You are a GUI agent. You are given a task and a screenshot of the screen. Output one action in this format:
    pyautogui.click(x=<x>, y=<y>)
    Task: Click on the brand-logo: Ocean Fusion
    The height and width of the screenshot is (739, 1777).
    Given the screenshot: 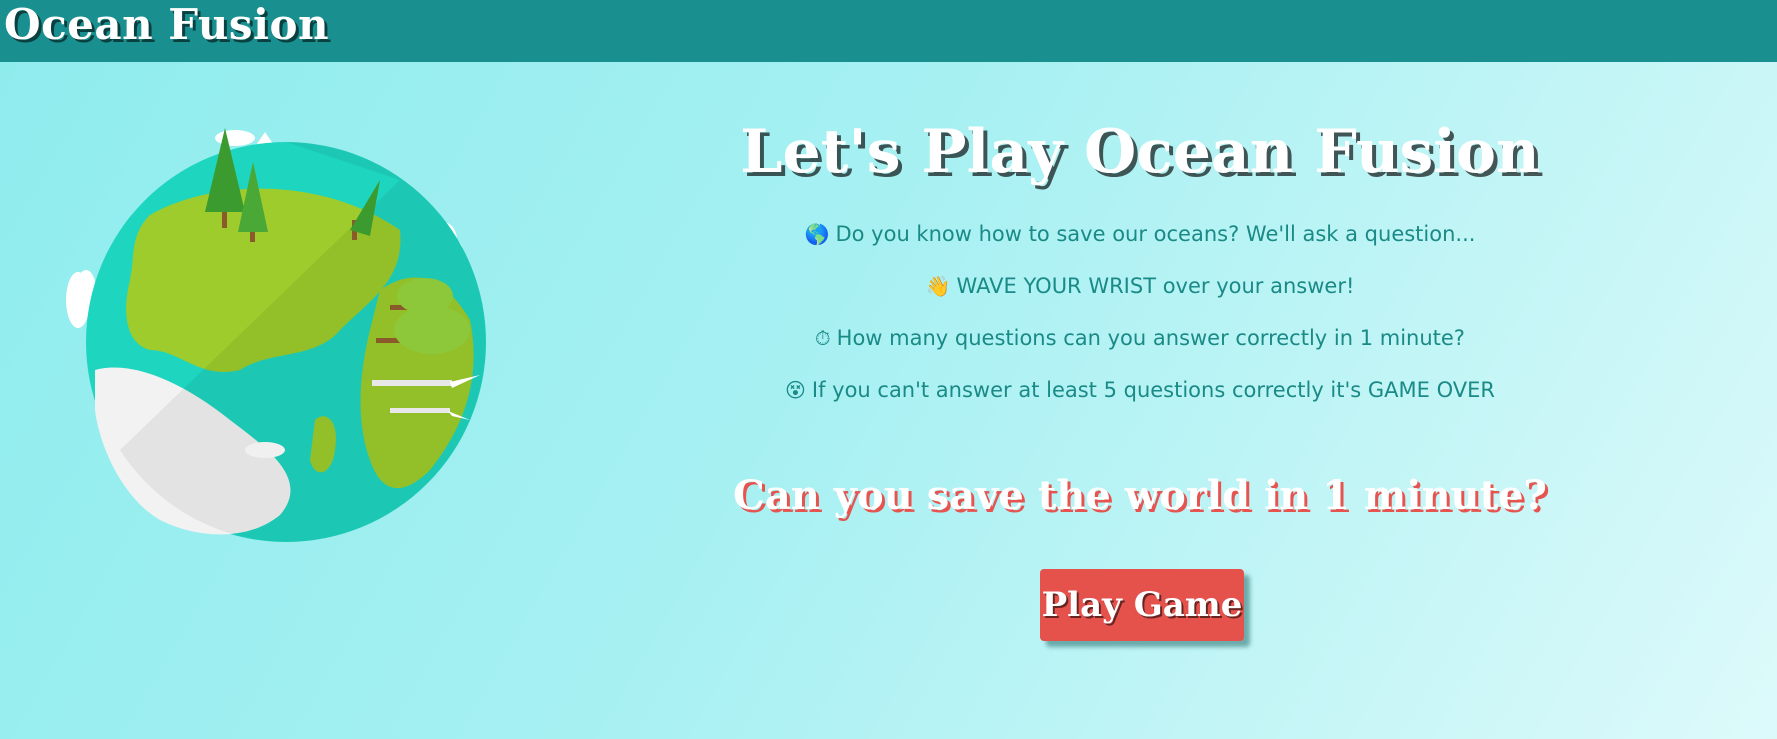 What is the action you would take?
    pyautogui.click(x=166, y=25)
    